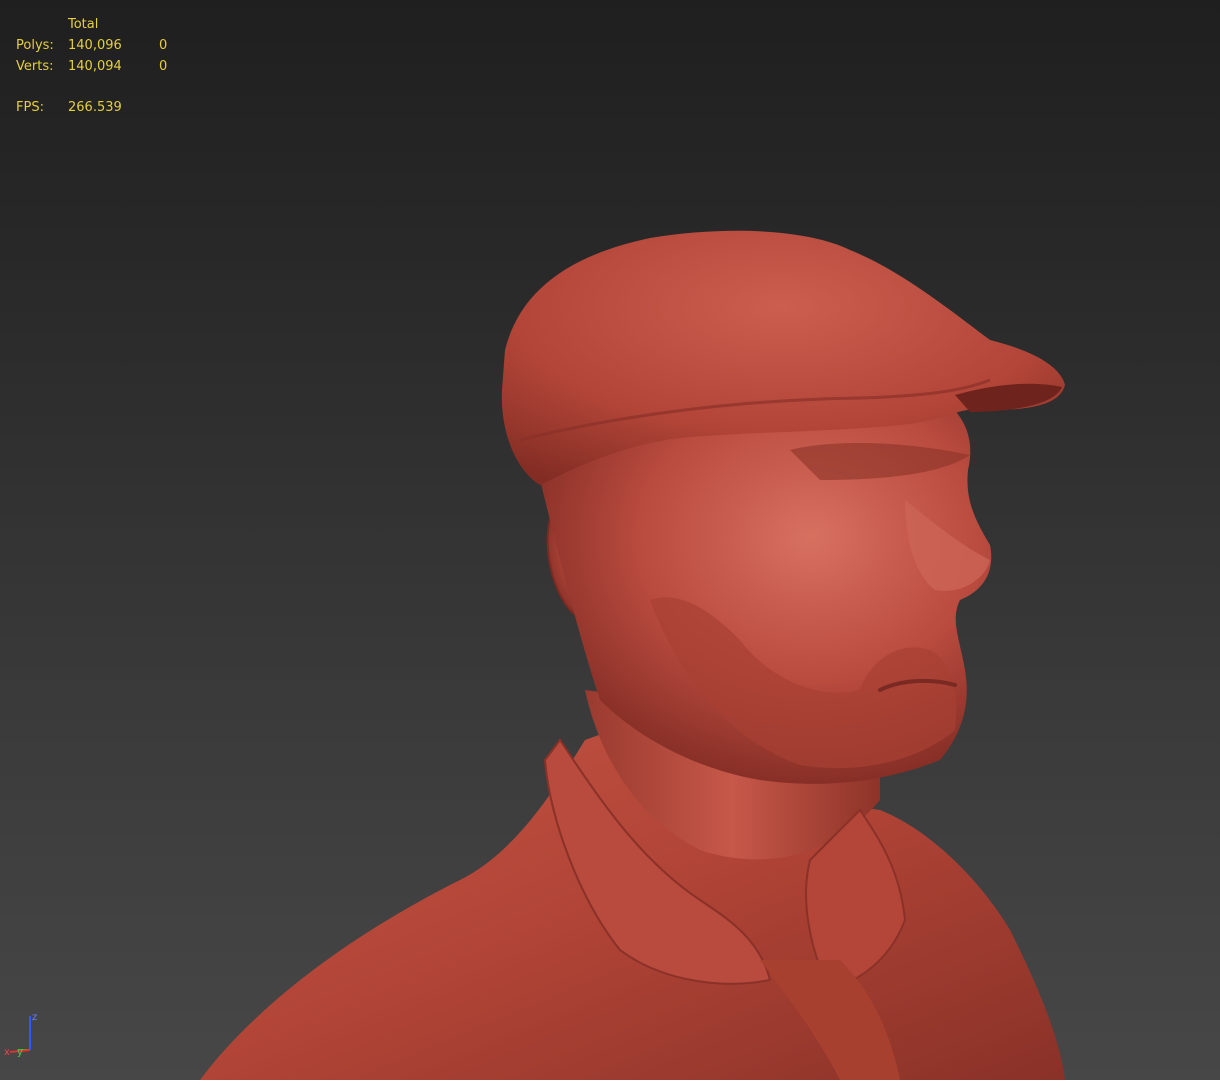 Image resolution: width=1220 pixels, height=1080 pixels. Describe the element at coordinates (163, 45) in the screenshot. I see `polys-selected-value: 0` at that location.